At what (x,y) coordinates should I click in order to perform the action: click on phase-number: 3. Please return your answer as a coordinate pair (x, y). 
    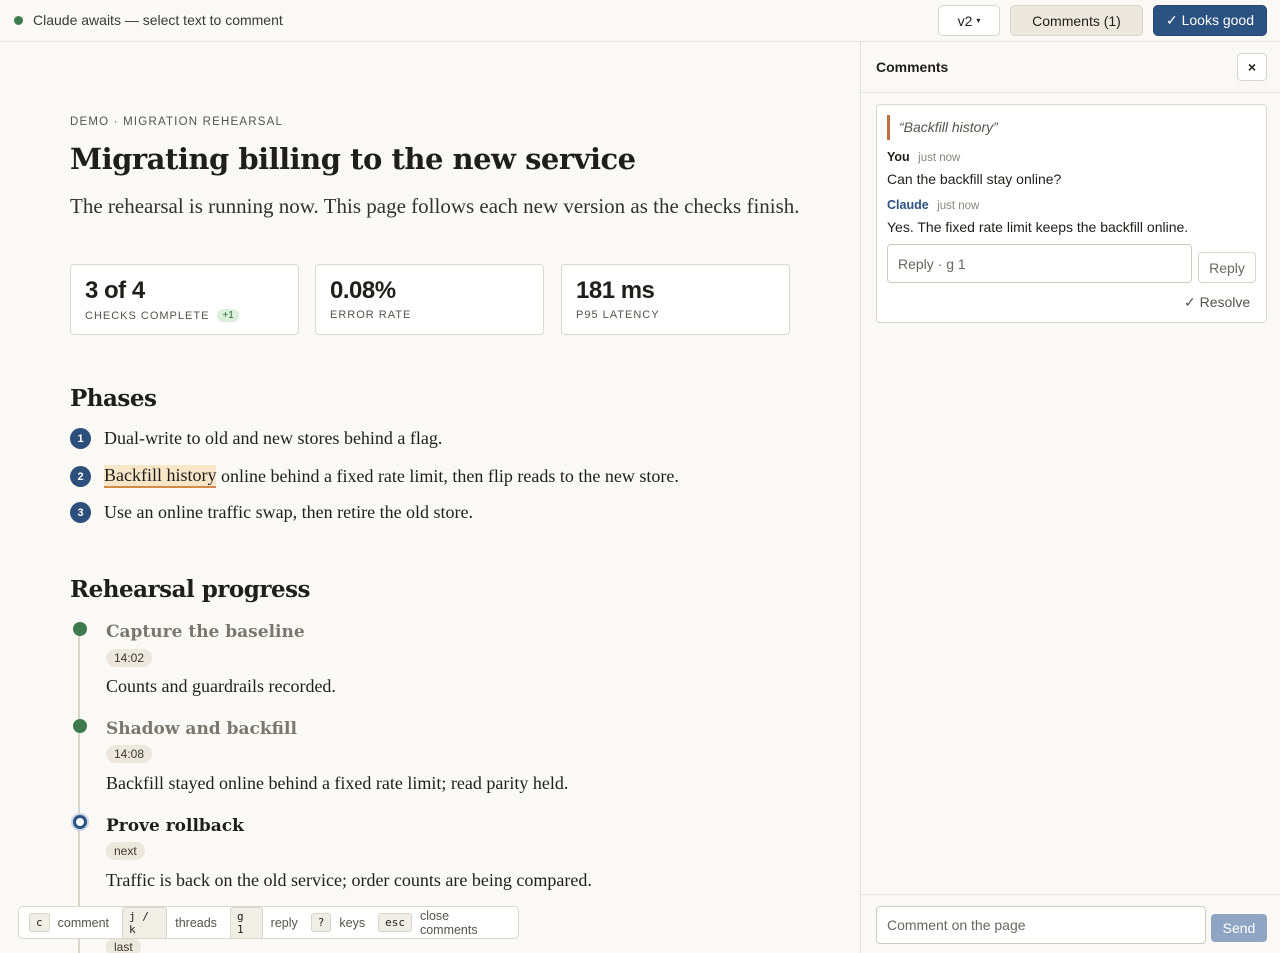
    Looking at the image, I should click on (80, 512).